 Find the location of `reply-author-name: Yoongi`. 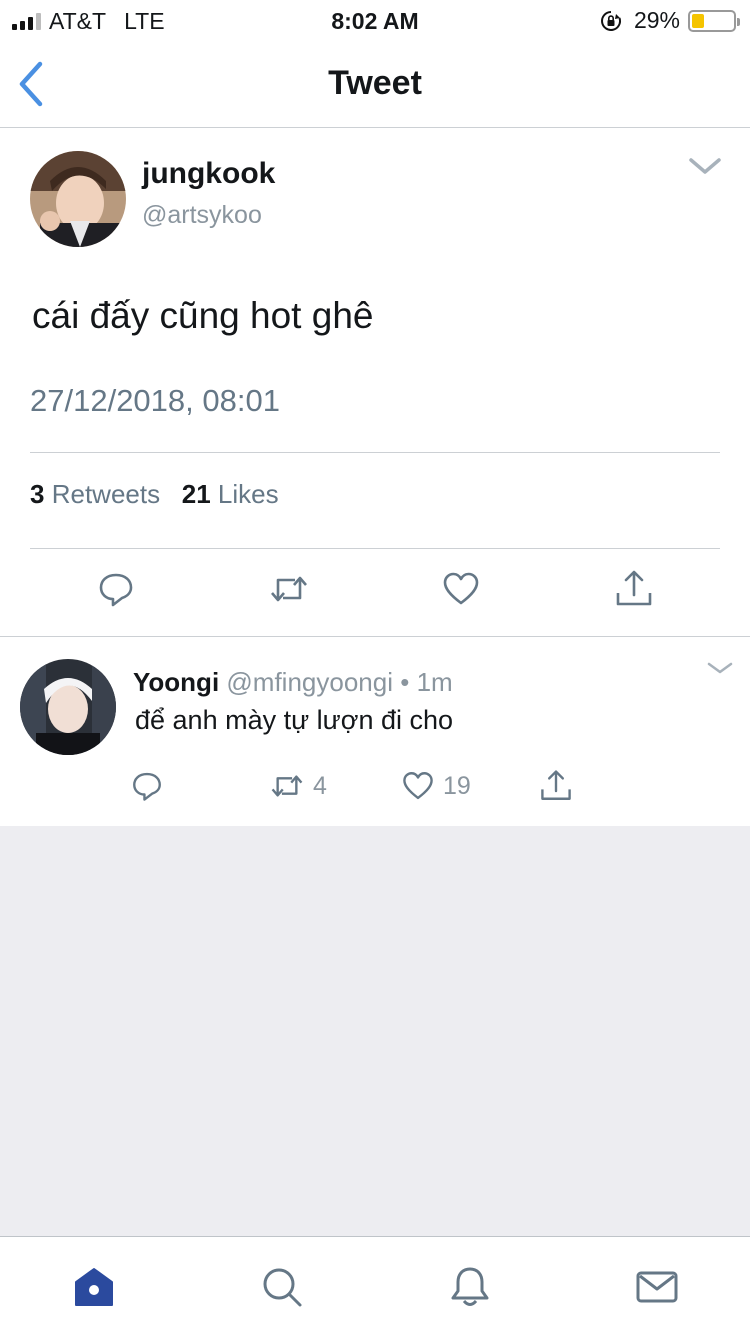

reply-author-name: Yoongi is located at coordinates (176, 682).